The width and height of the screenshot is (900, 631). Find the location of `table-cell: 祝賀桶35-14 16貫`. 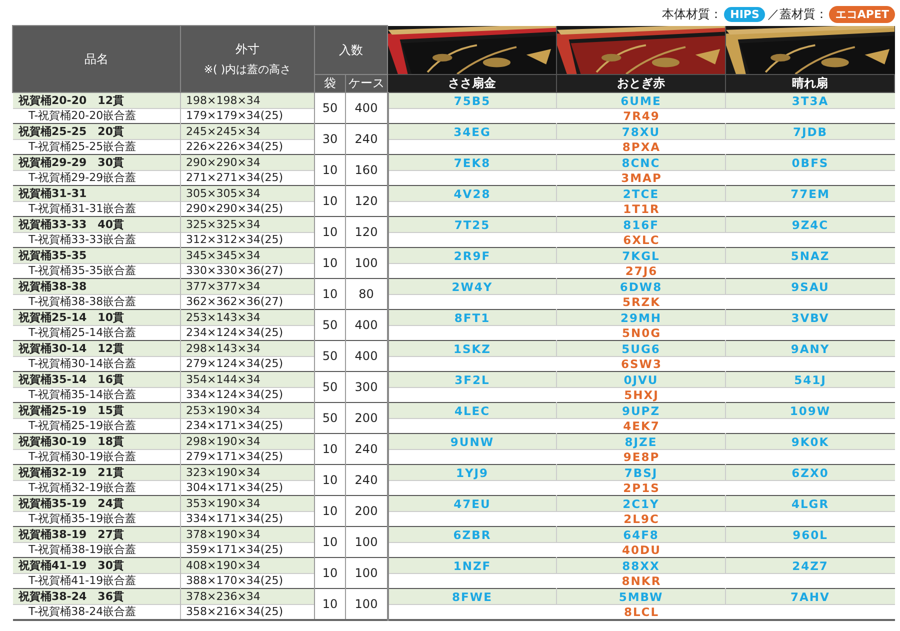

table-cell: 祝賀桶35-14 16貫 is located at coordinates (96, 380).